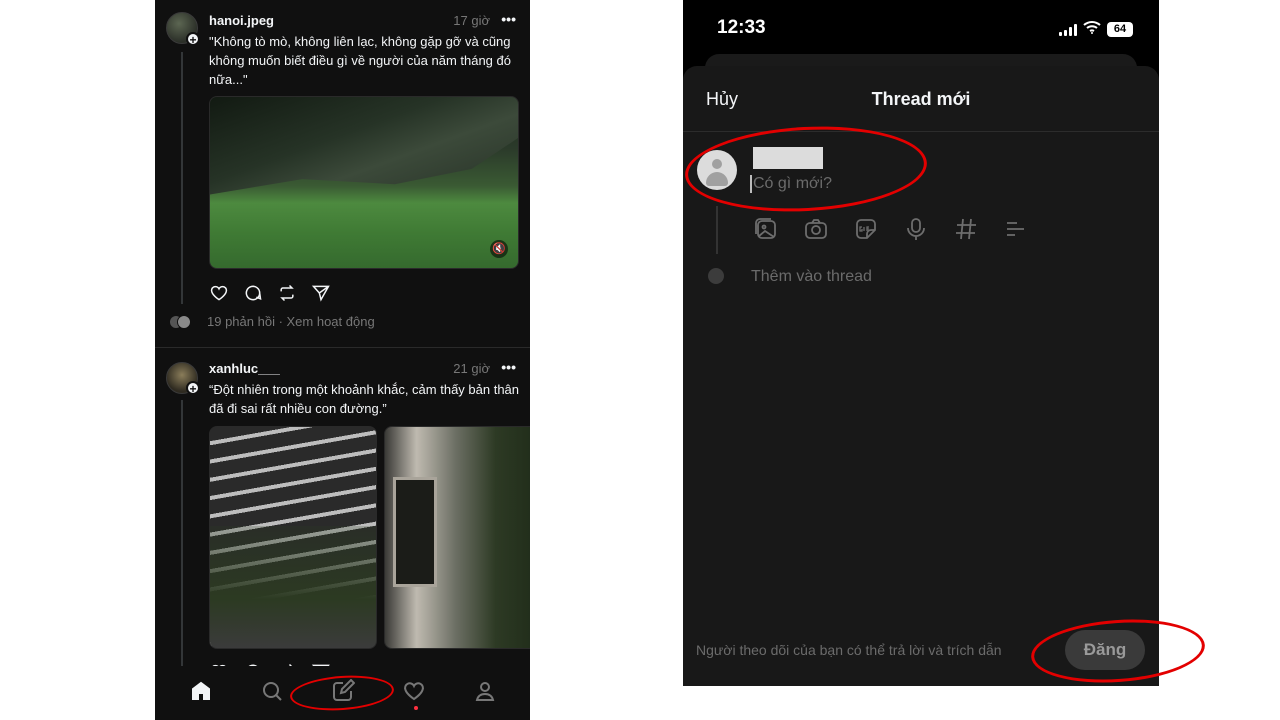  Describe the element at coordinates (916, 231) in the screenshot. I see `microphone-icon` at that location.